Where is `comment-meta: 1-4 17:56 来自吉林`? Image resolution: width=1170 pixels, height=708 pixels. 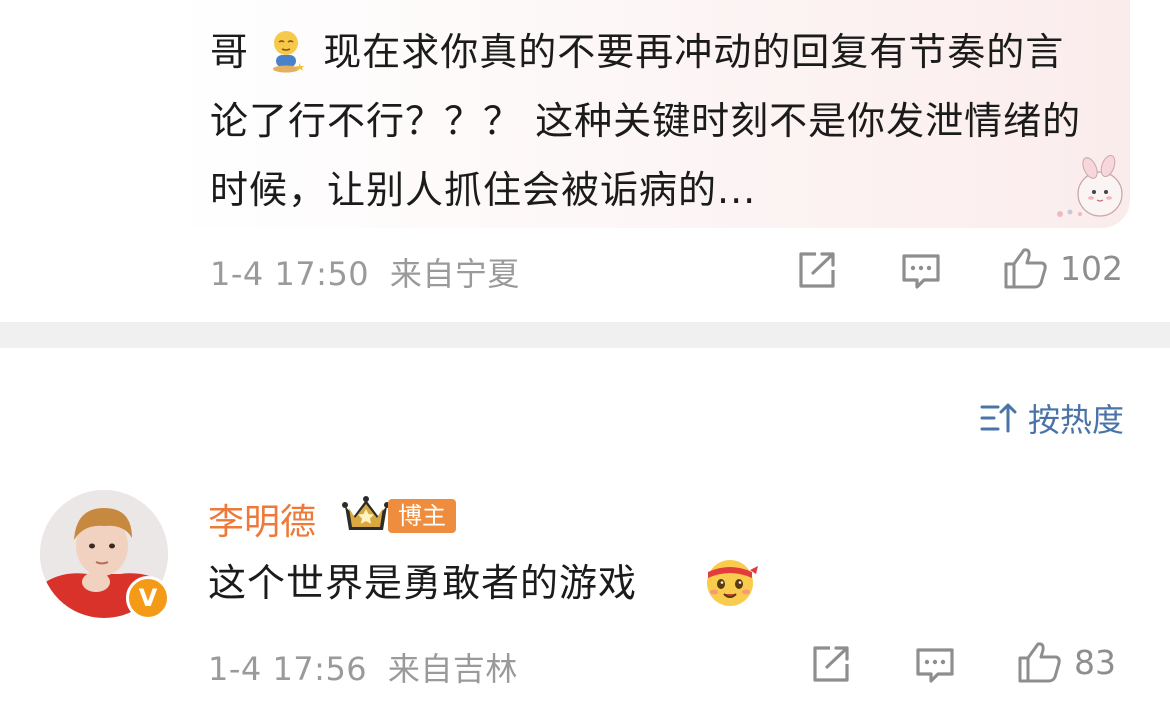
comment-meta: 1-4 17:56 来自吉林 is located at coordinates (363, 667).